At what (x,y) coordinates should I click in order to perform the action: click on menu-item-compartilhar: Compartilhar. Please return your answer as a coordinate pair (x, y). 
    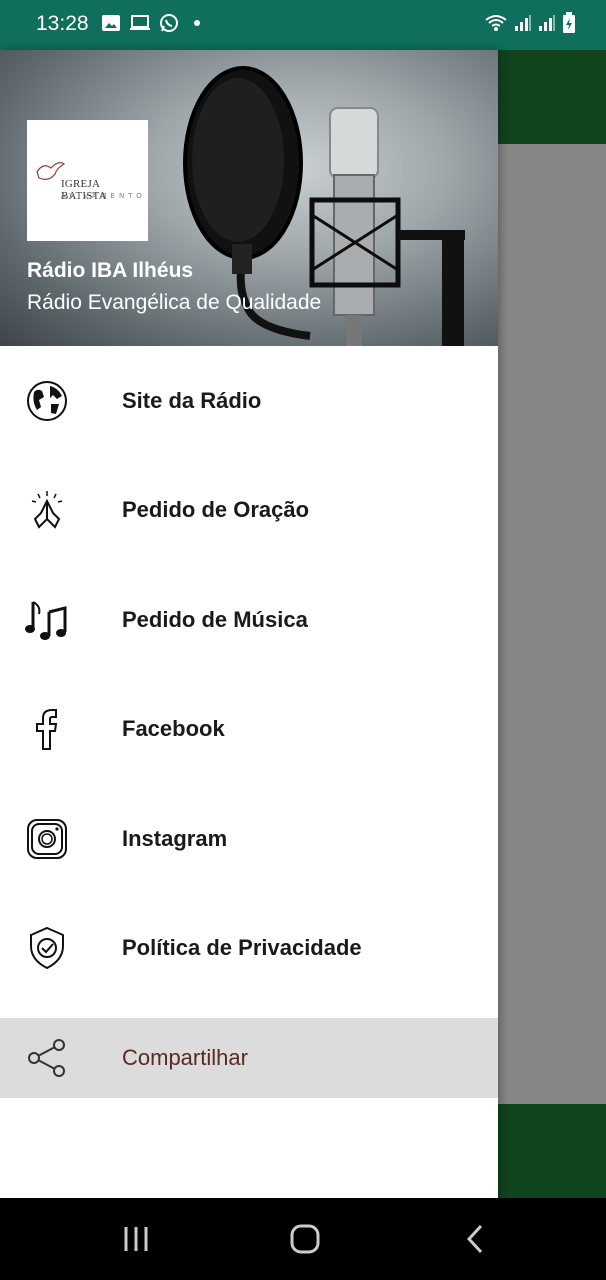
    Looking at the image, I should click on (249, 1058).